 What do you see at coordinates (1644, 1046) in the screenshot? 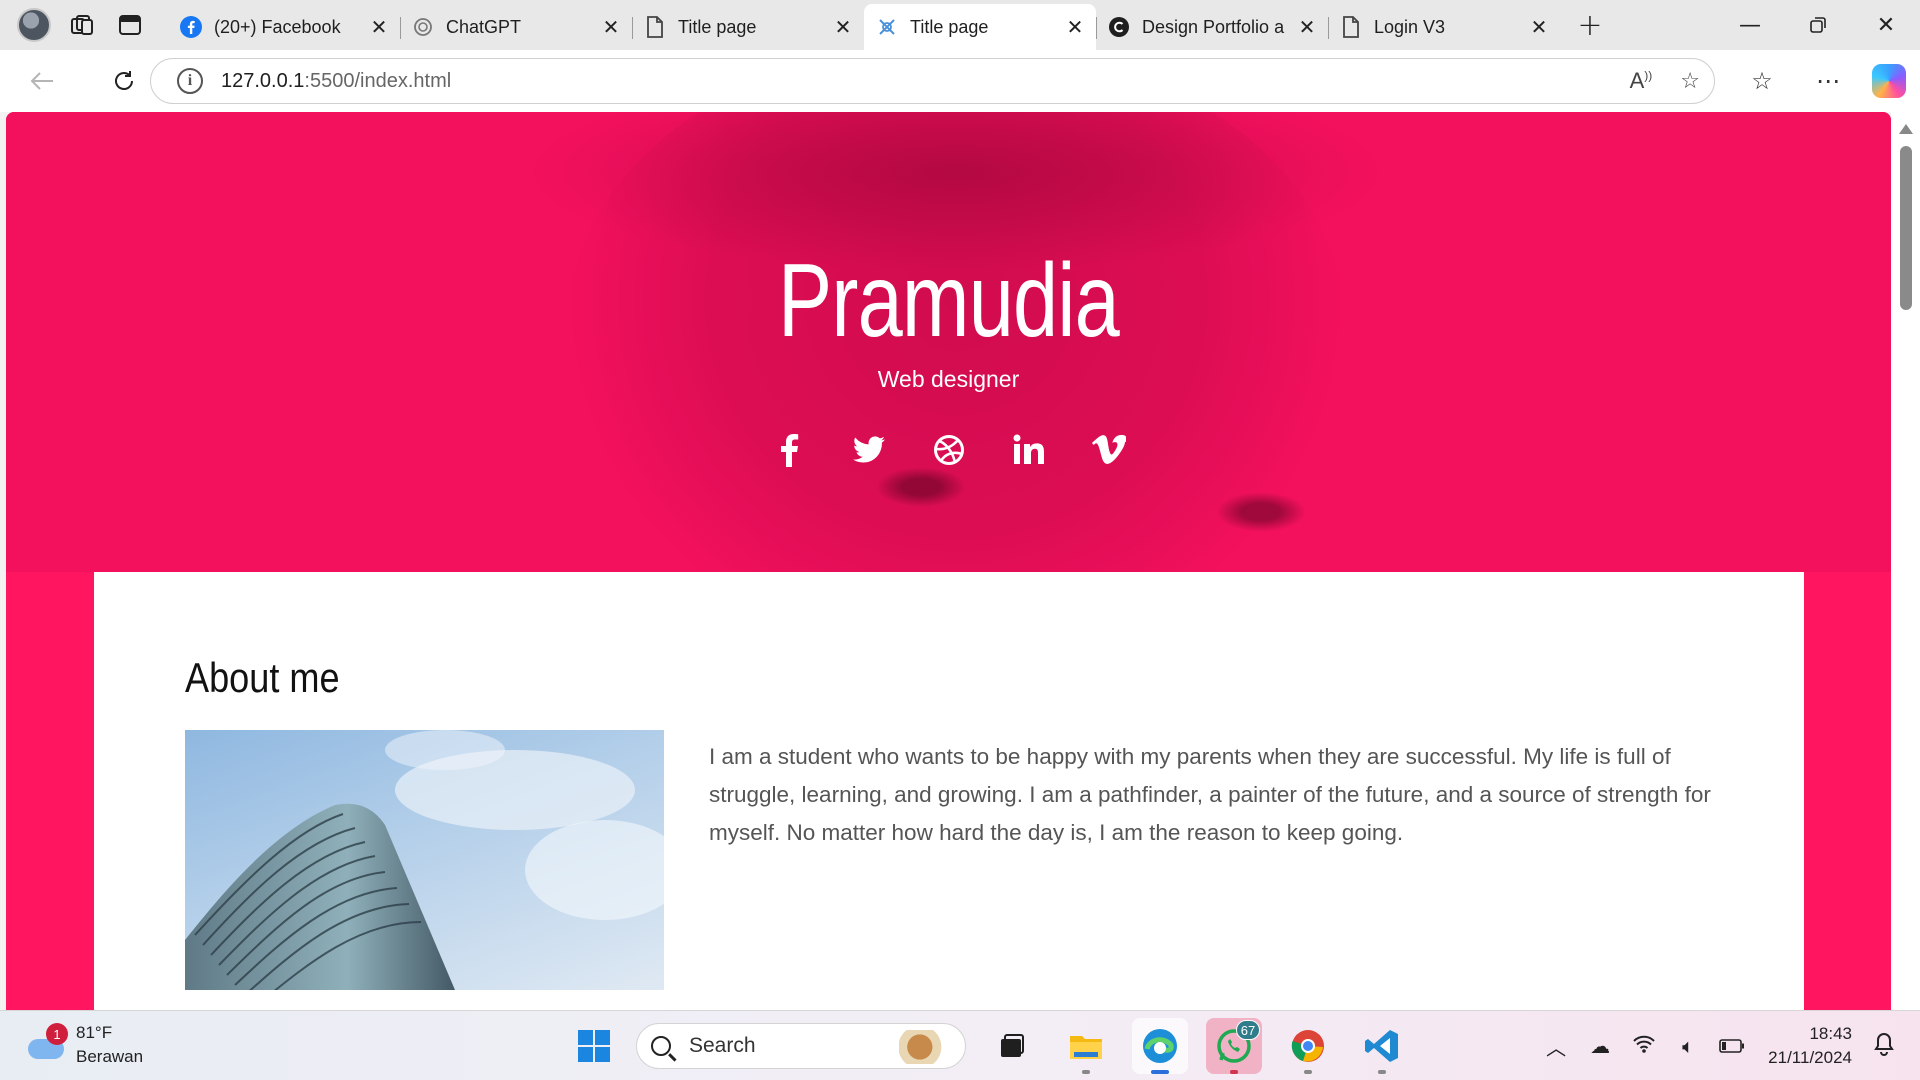
I see `wifi-icon` at bounding box center [1644, 1046].